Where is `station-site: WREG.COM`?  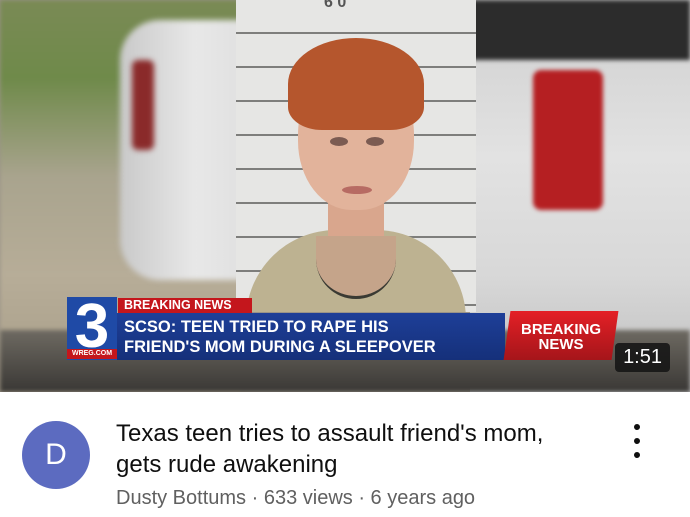
station-site: WREG.COM is located at coordinates (92, 354).